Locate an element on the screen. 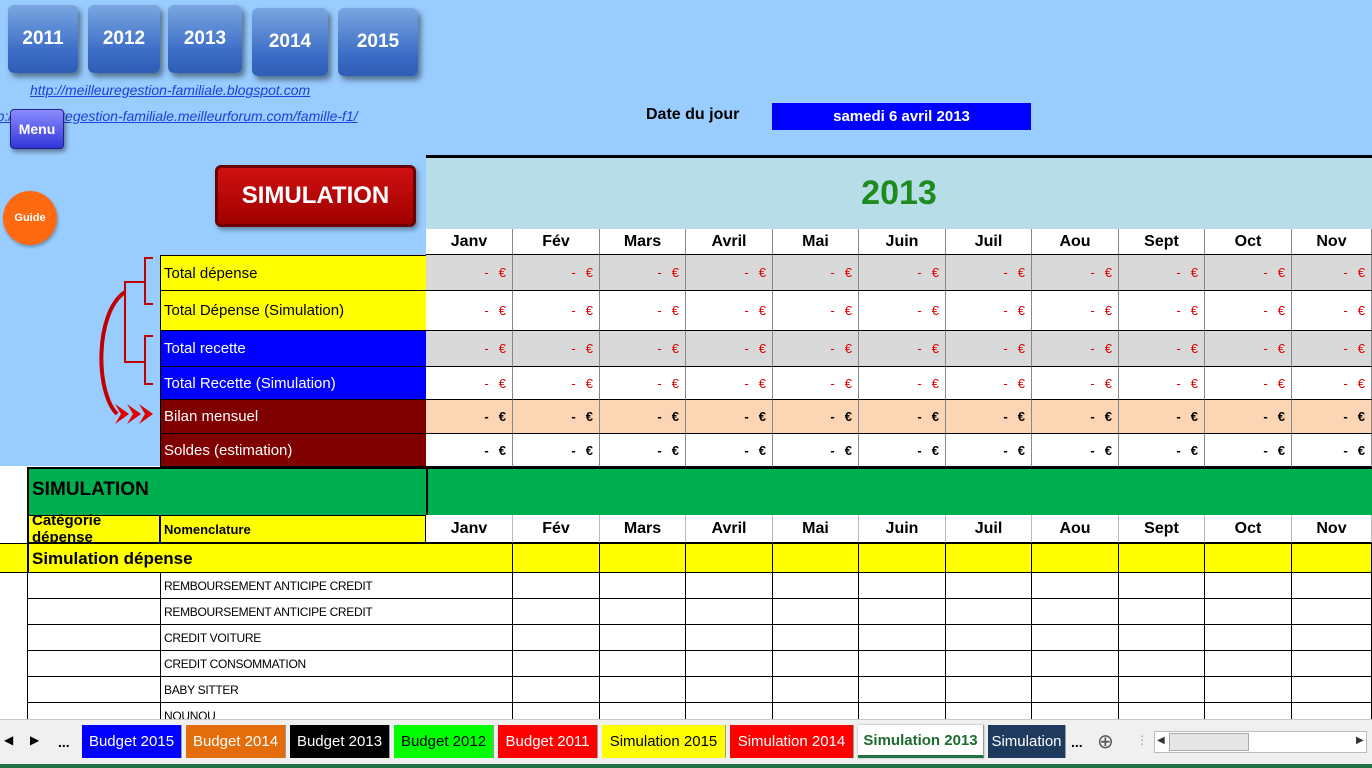 This screenshot has height=768, width=1372. sheet-tab-simulation-2013: Simulation 2013 is located at coordinates (921, 741).